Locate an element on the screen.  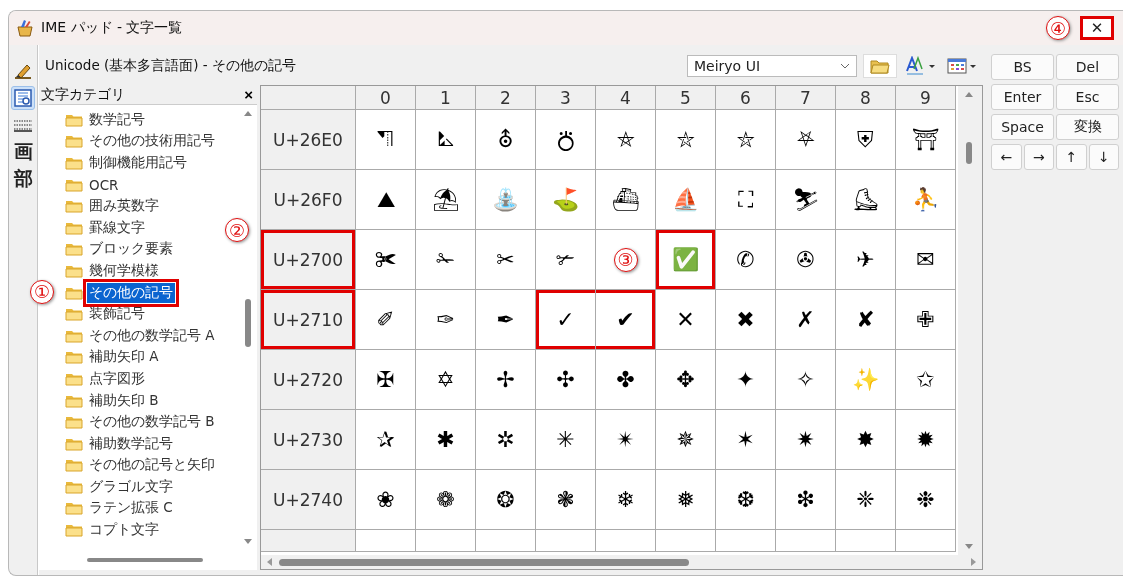
close-button: ✕ is located at coordinates (1097, 28).